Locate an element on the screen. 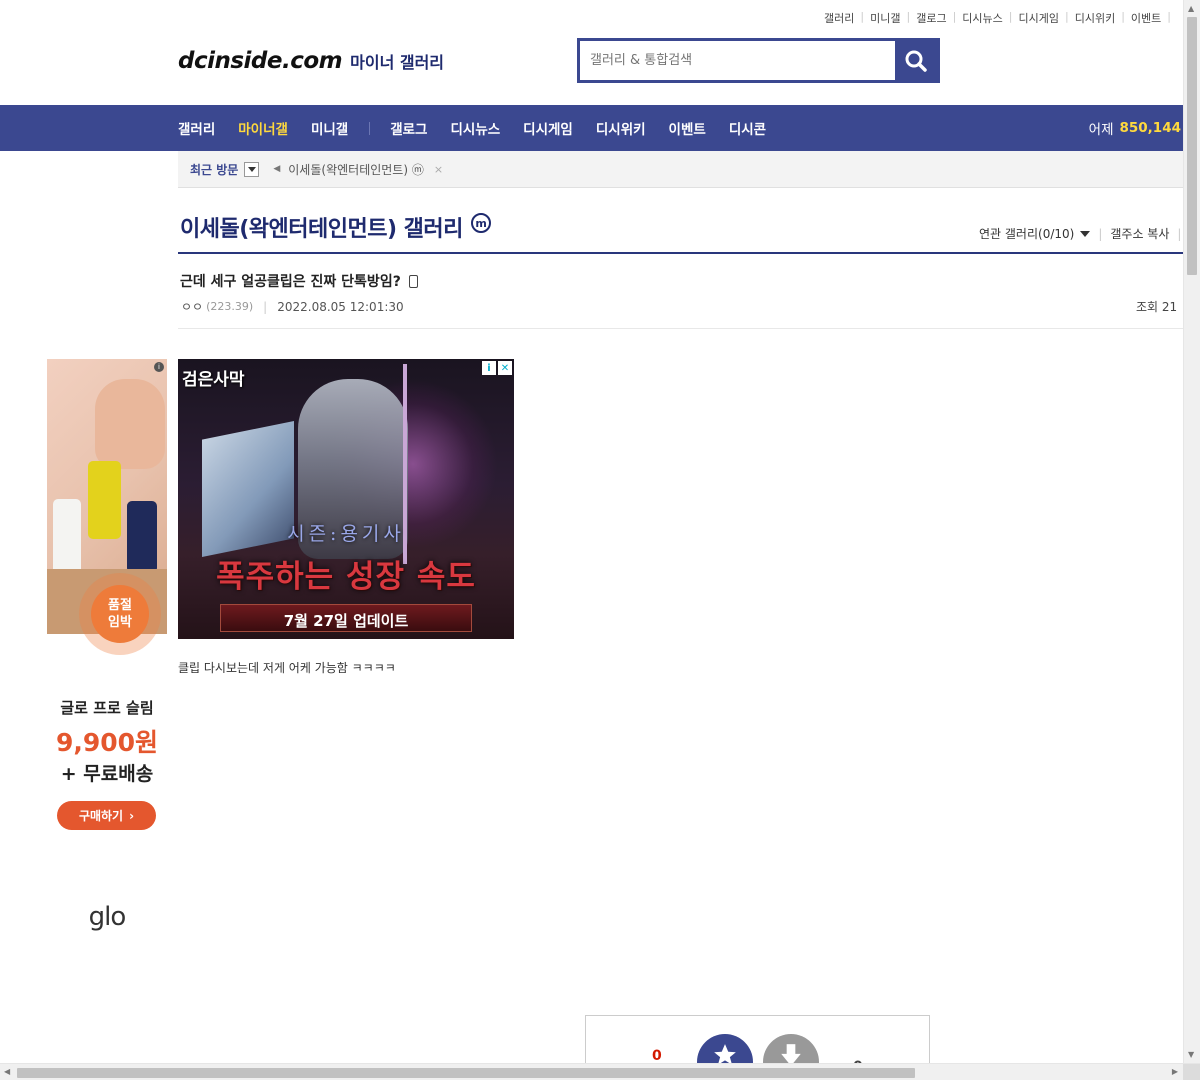  post-body: 클립 다시보는데 저게 어케 가능함 ㅋㅋㅋㅋ is located at coordinates (287, 668).